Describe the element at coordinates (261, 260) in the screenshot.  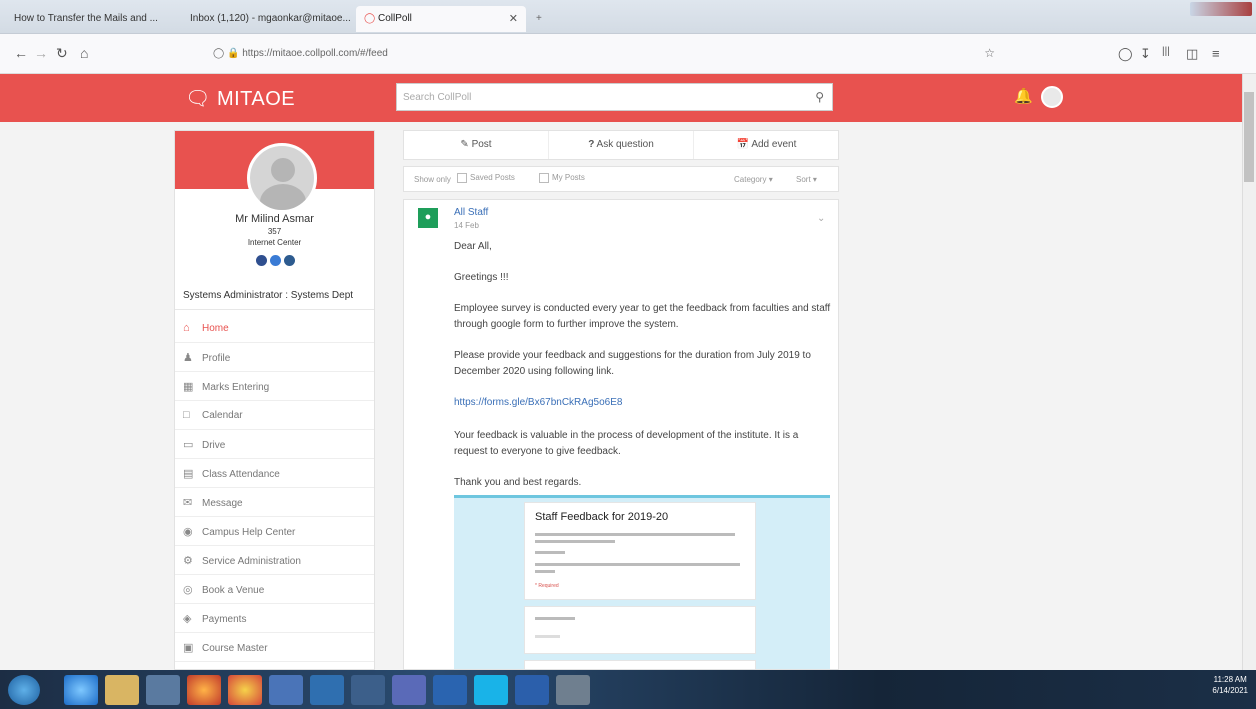
I see `facebook-icon` at that location.